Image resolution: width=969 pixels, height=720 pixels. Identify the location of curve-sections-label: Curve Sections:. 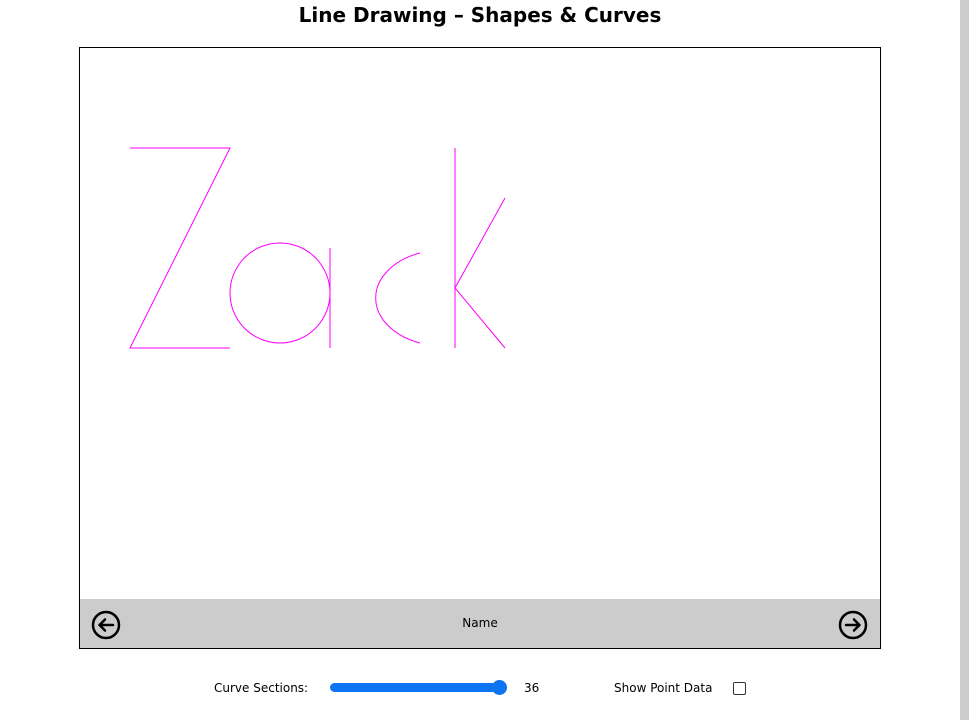
(261, 688).